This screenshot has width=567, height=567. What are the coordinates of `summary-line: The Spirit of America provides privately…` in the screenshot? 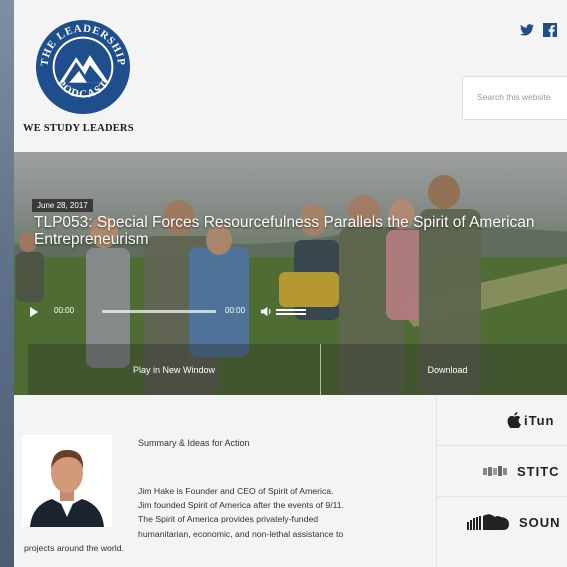 It's located at (228, 519).